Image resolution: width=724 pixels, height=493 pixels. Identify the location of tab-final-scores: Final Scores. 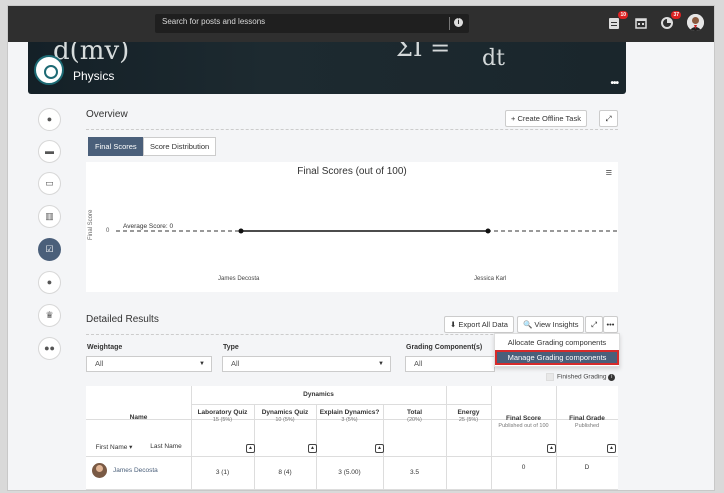
(116, 146).